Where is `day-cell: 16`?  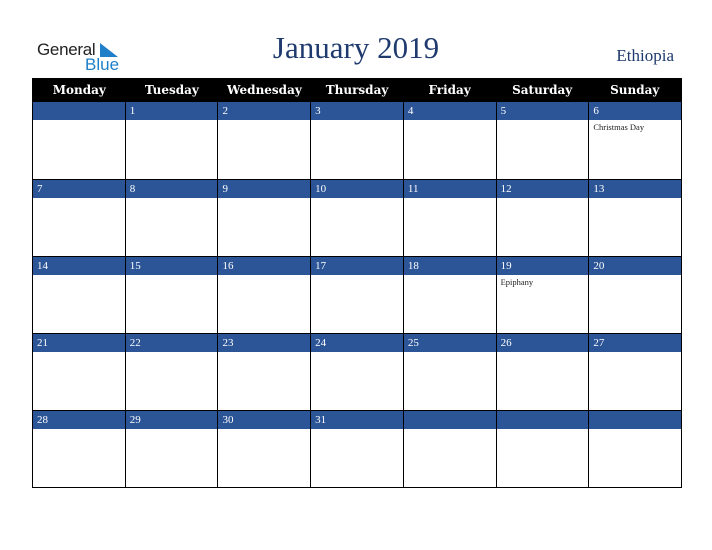
day-cell: 16 is located at coordinates (265, 294).